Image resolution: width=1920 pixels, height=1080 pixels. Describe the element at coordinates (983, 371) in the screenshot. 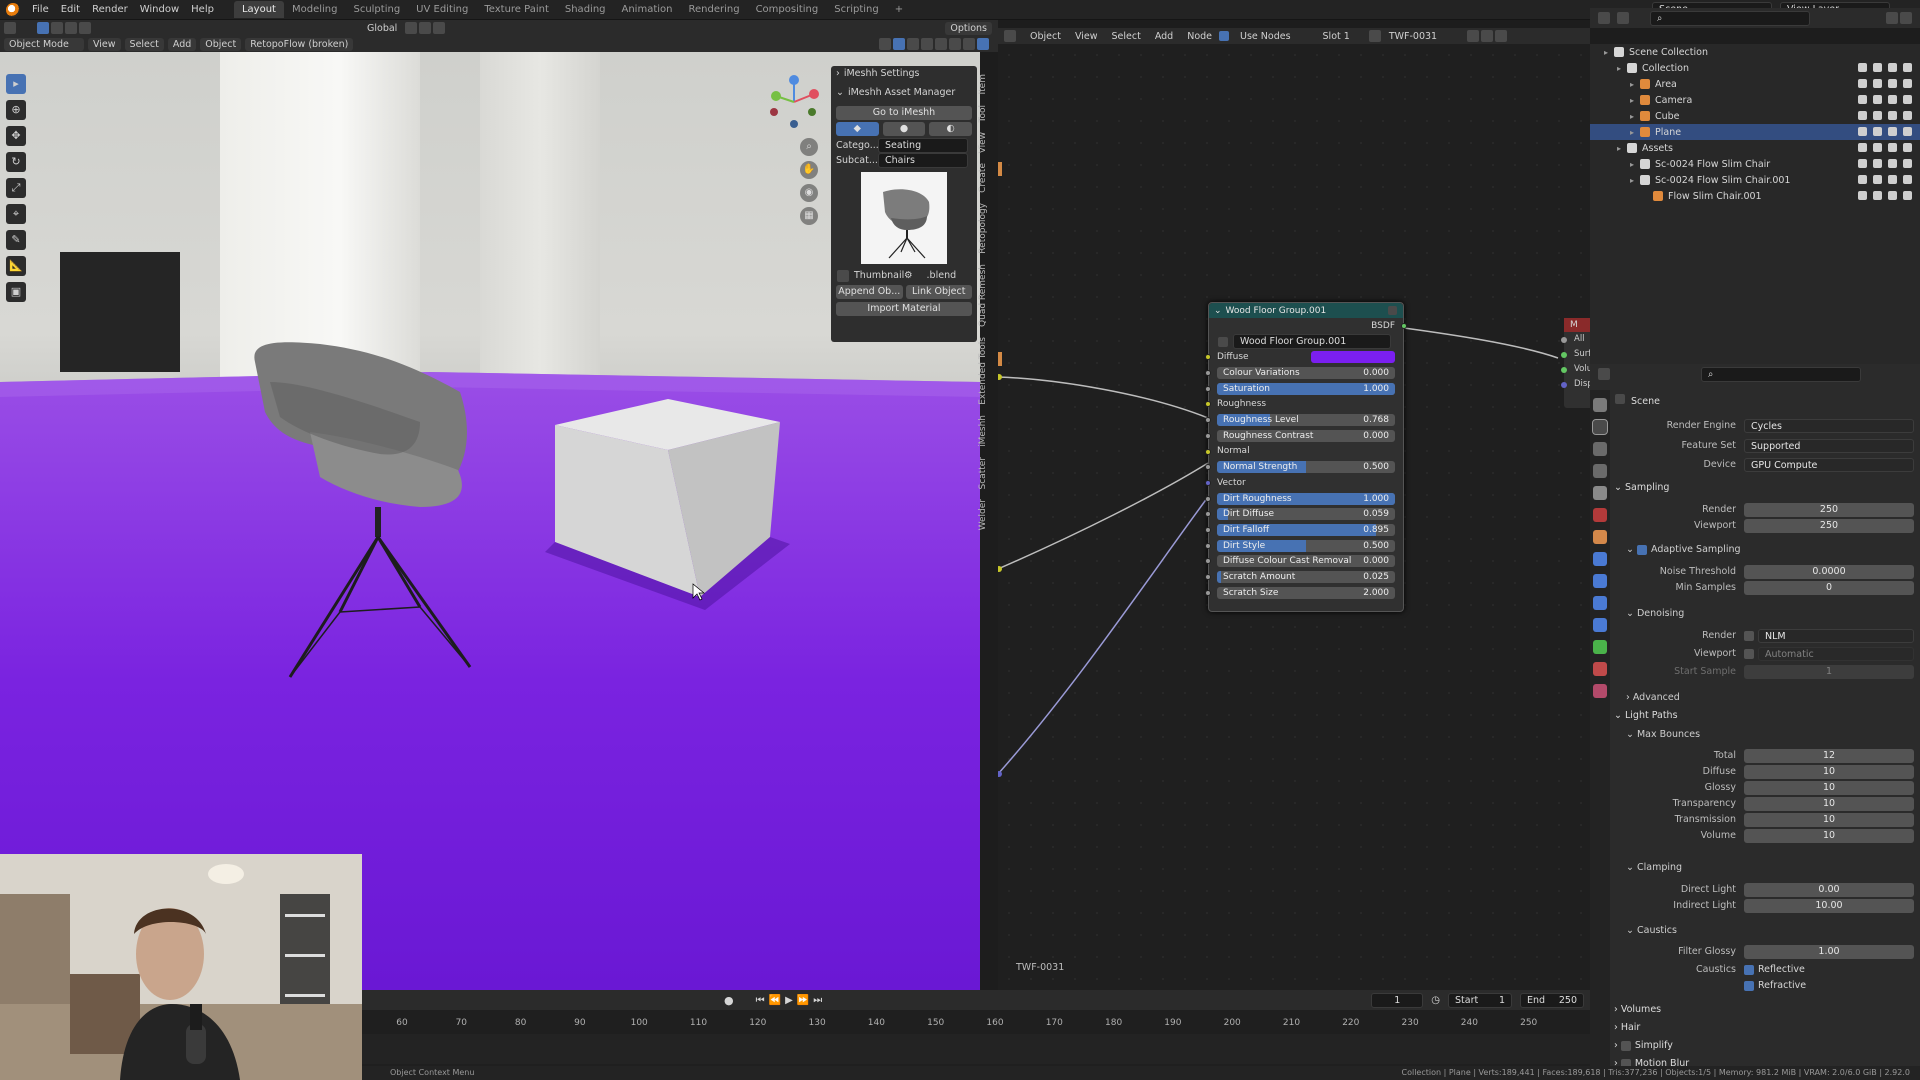

I see `sidebar-tab-extended-tools: Extended Tools` at that location.